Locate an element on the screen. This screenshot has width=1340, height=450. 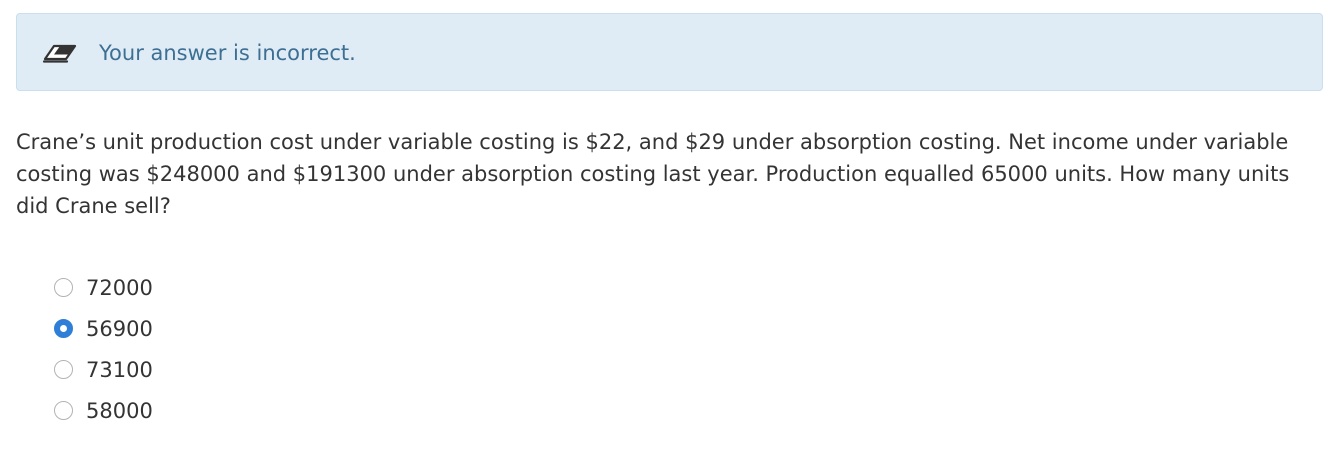
answer-option-label: 73100 is located at coordinates (119, 369).